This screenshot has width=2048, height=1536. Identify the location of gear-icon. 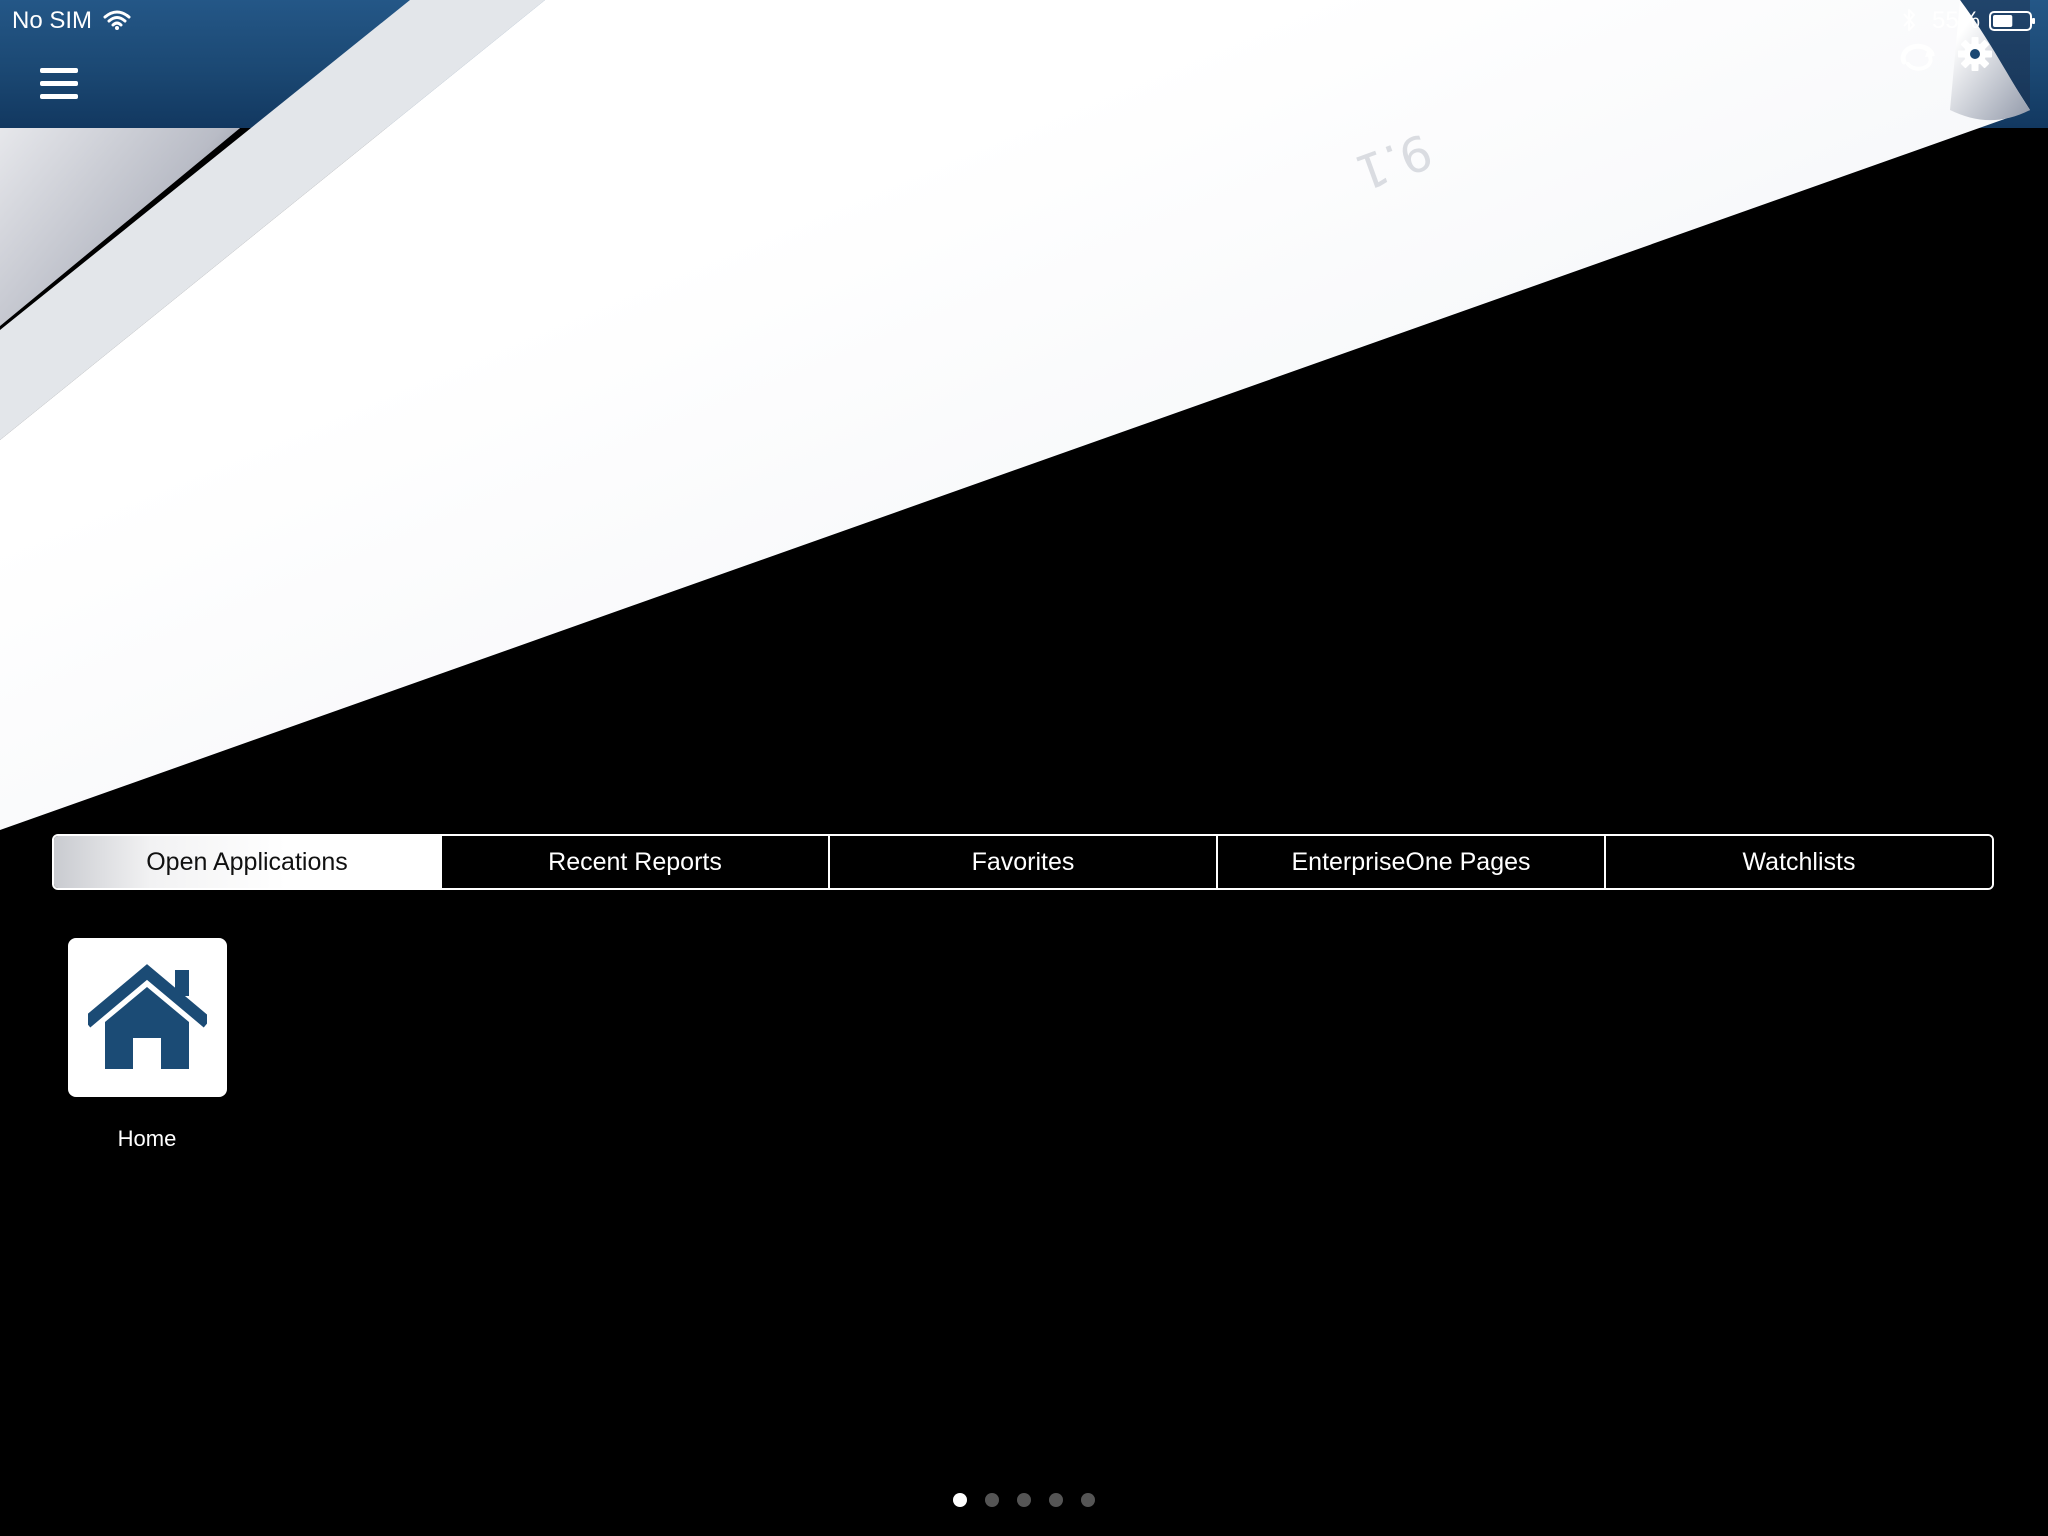
(1975, 54).